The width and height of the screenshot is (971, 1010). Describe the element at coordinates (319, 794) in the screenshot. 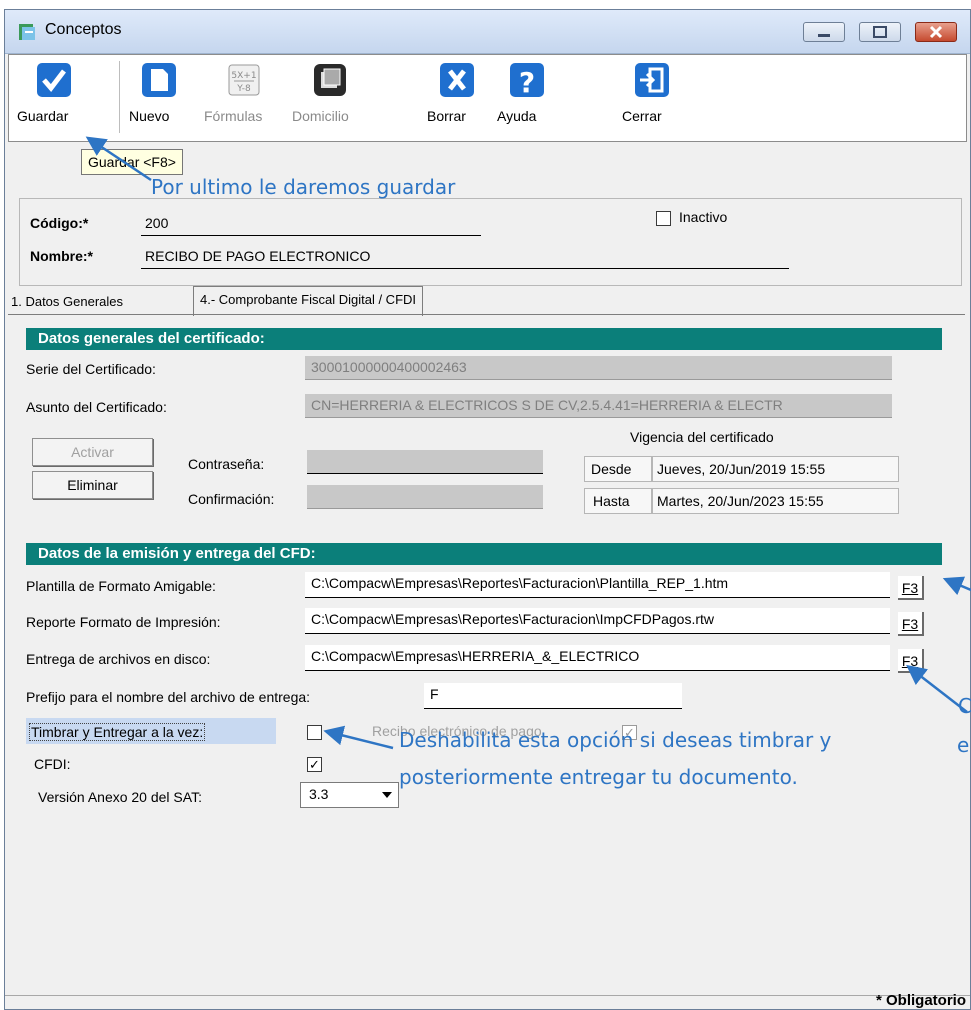

I see `version-value: 3.3` at that location.